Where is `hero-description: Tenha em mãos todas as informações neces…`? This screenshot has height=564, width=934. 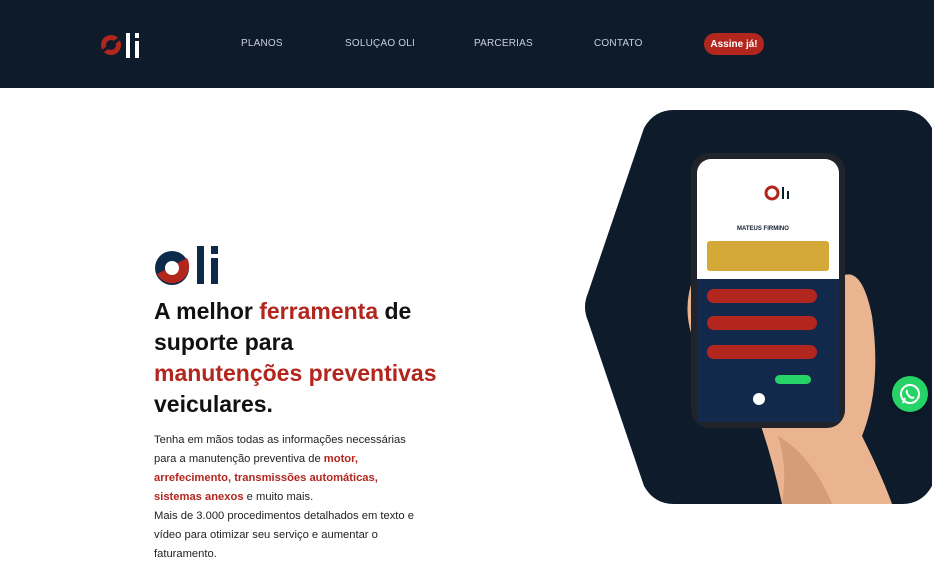 hero-description: Tenha em mãos todas as informações neces… is located at coordinates (280, 468).